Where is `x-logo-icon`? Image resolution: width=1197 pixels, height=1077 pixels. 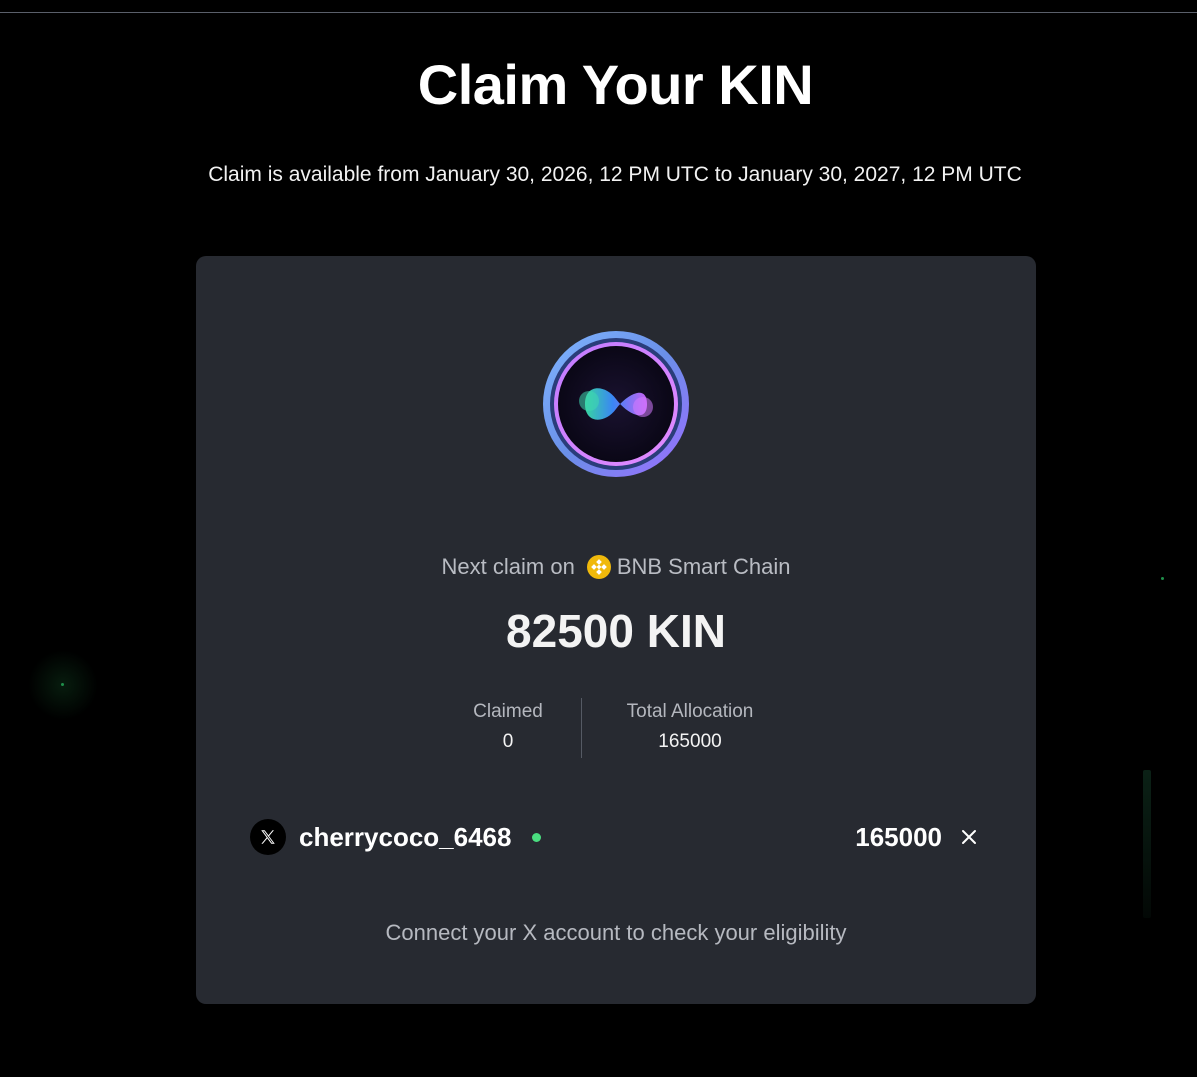 x-logo-icon is located at coordinates (268, 837).